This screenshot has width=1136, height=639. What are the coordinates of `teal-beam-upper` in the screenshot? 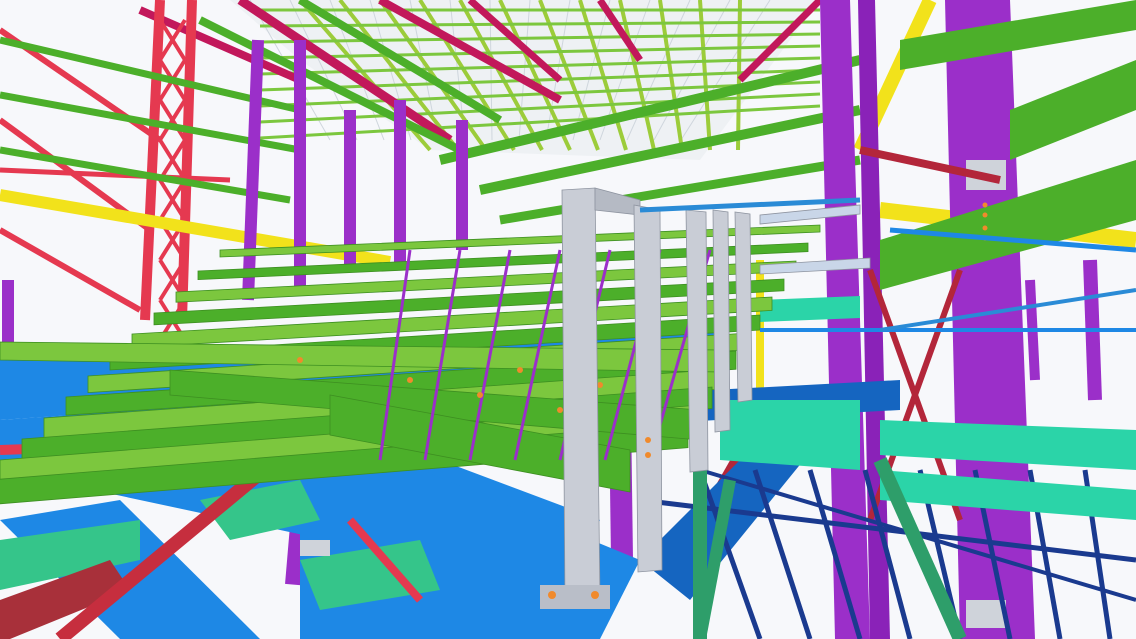 It's located at (810, 309).